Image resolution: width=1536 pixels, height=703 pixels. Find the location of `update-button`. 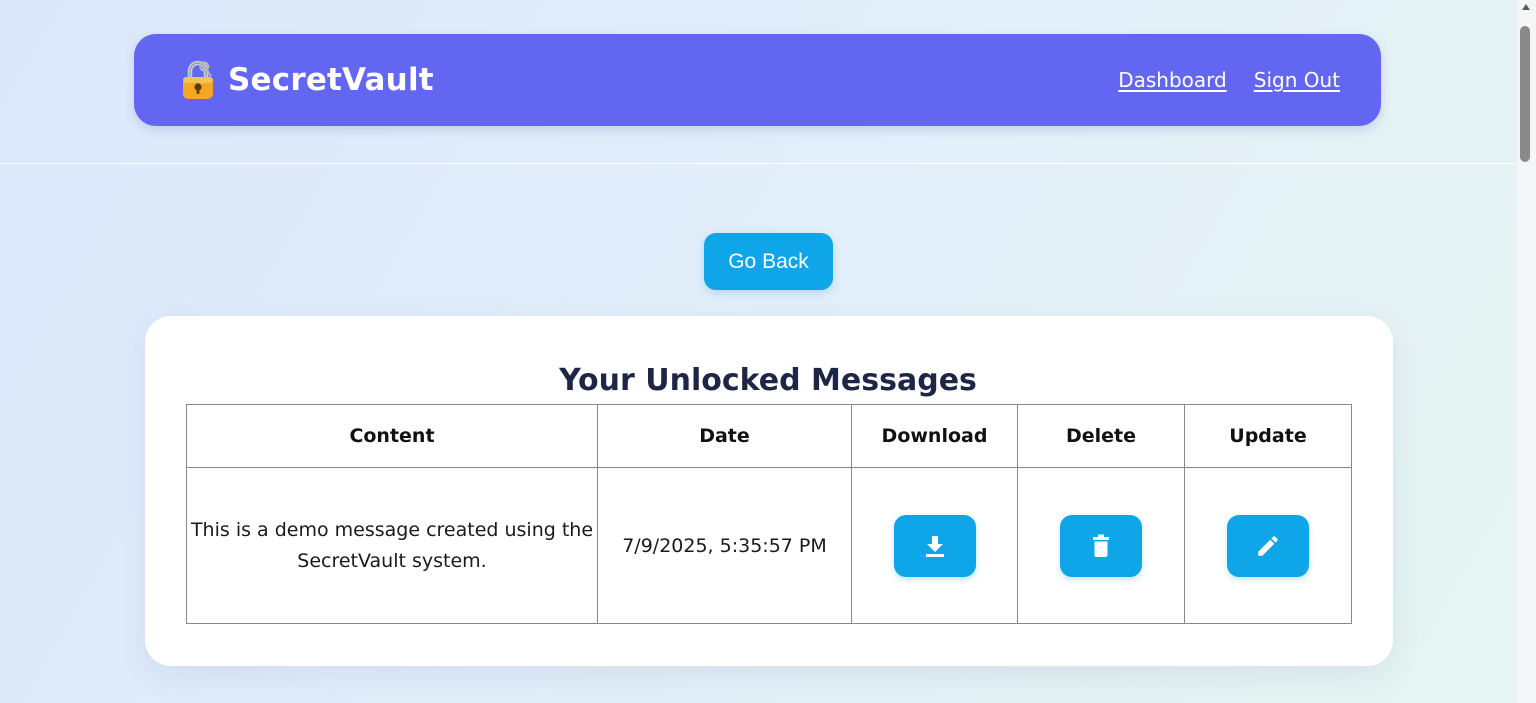

update-button is located at coordinates (1268, 545).